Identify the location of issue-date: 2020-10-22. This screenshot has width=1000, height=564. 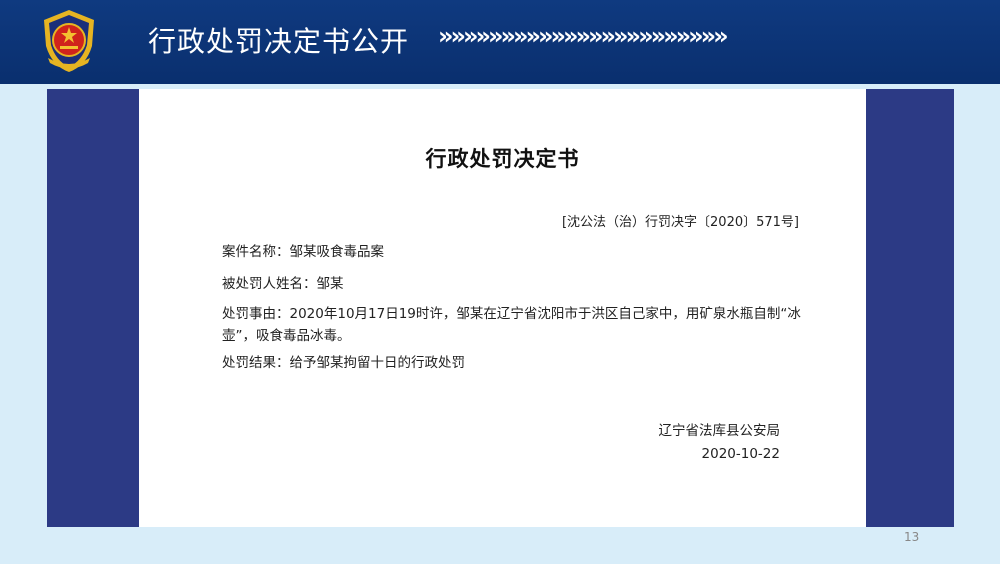
(740, 454).